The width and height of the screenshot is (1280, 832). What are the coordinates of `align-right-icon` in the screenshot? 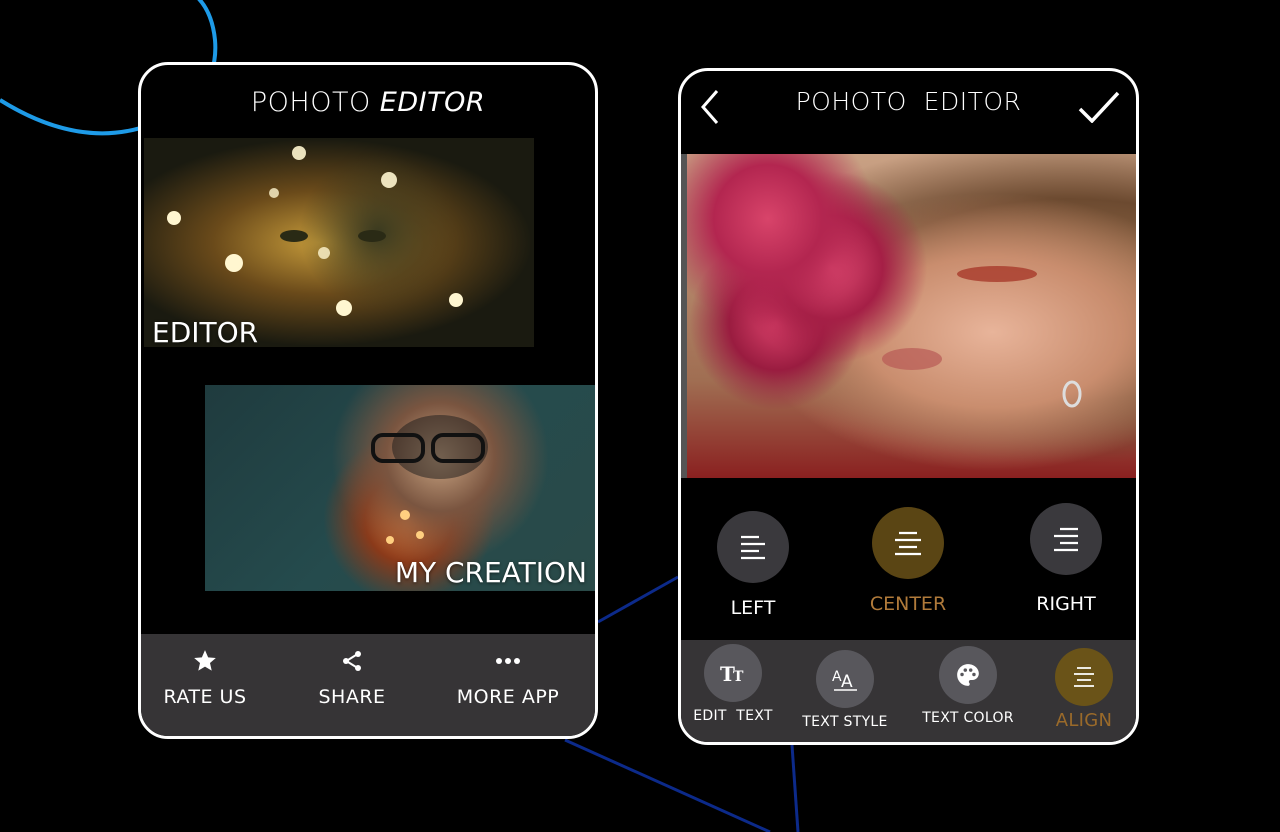 It's located at (1066, 539).